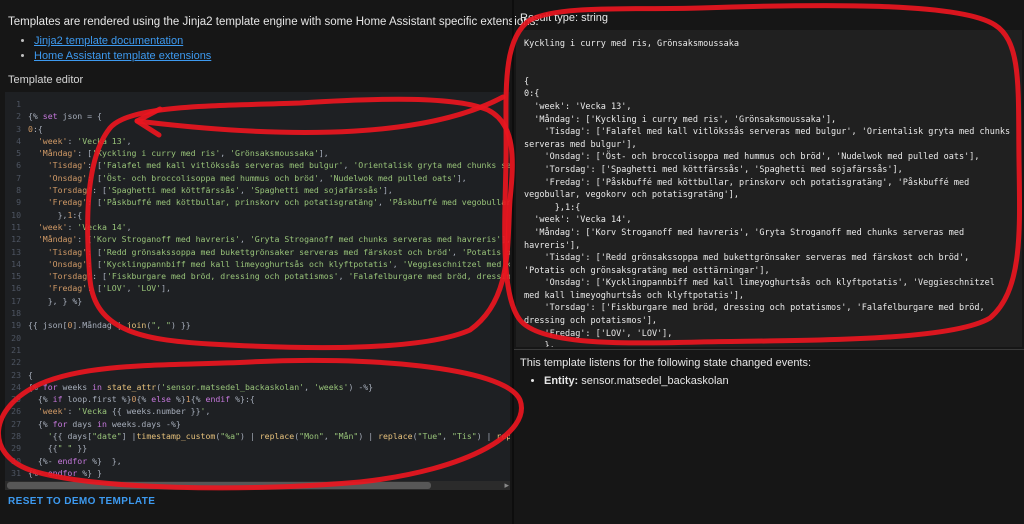 The width and height of the screenshot is (1024, 524). Describe the element at coordinates (16, 214) in the screenshot. I see `line-number: 10` at that location.